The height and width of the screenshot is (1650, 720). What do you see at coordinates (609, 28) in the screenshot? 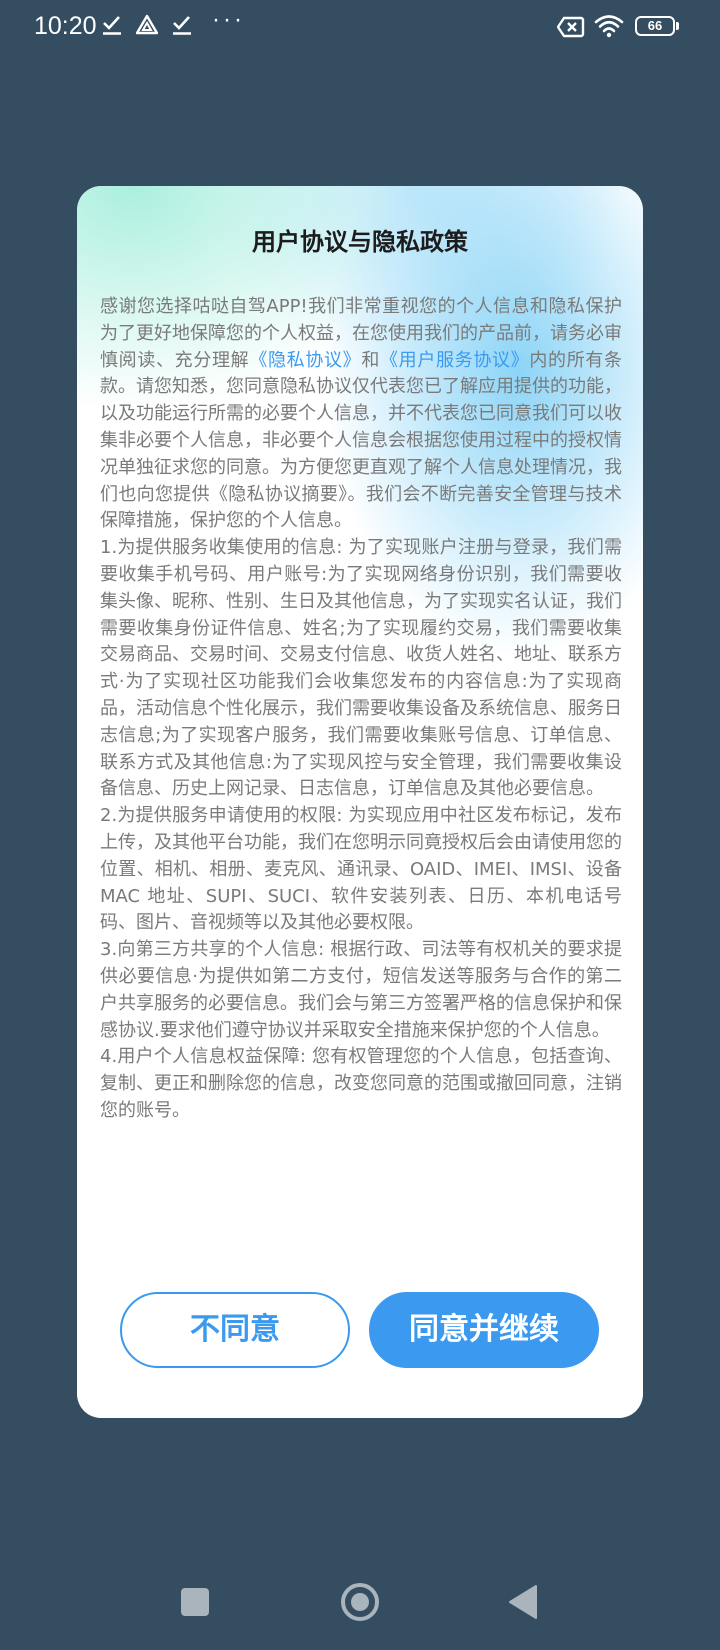
I see `wifi-icon` at bounding box center [609, 28].